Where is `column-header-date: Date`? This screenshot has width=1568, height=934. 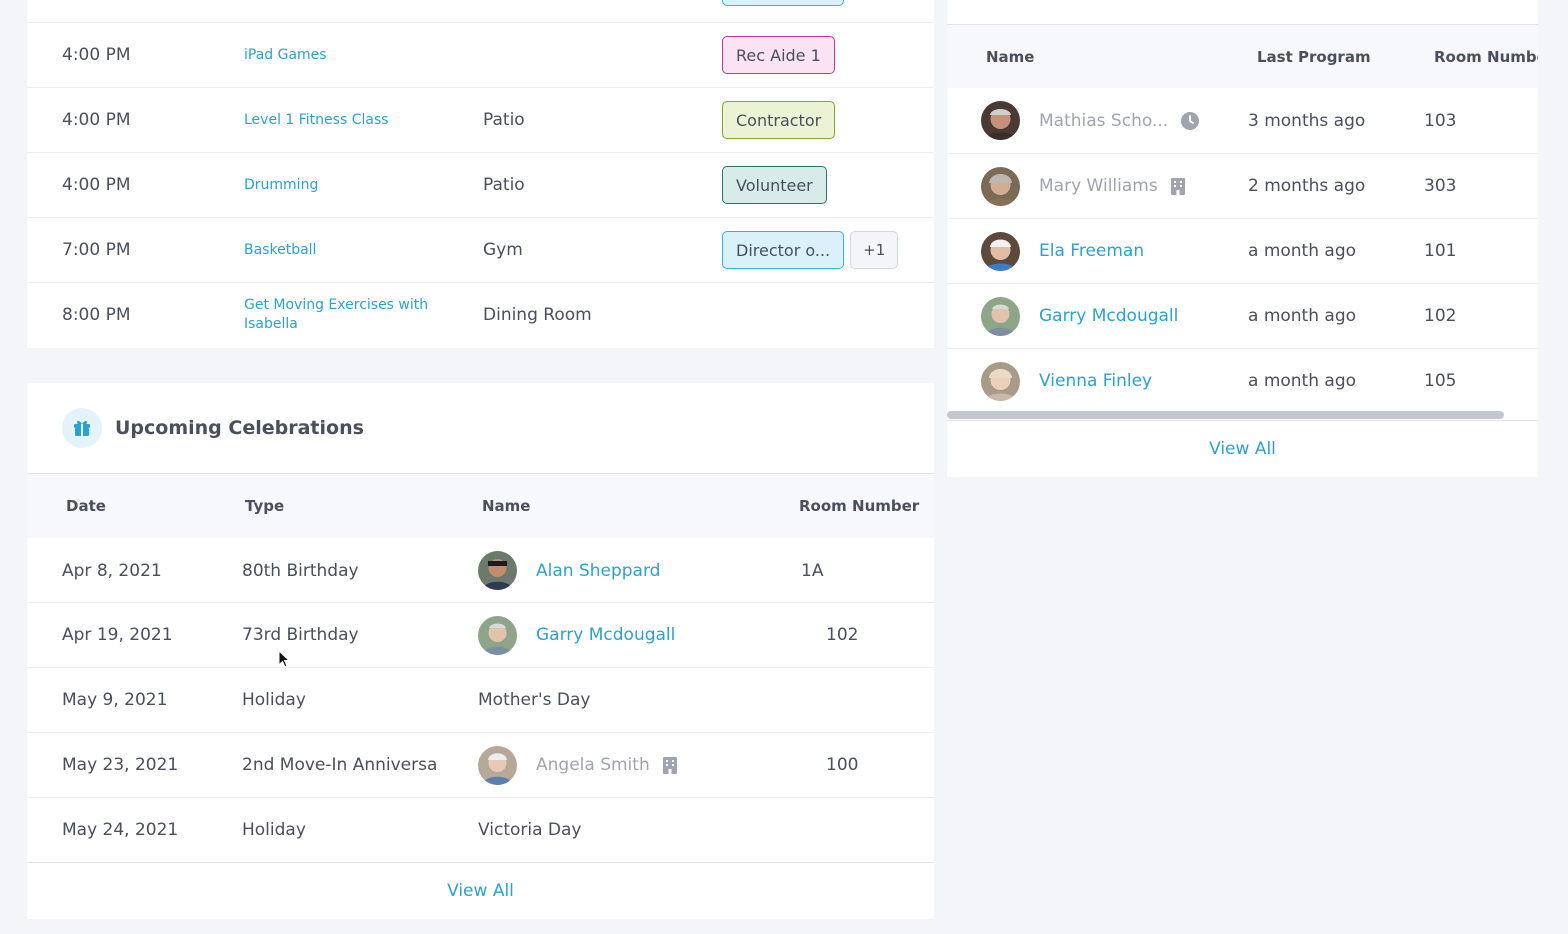 column-header-date: Date is located at coordinates (86, 506).